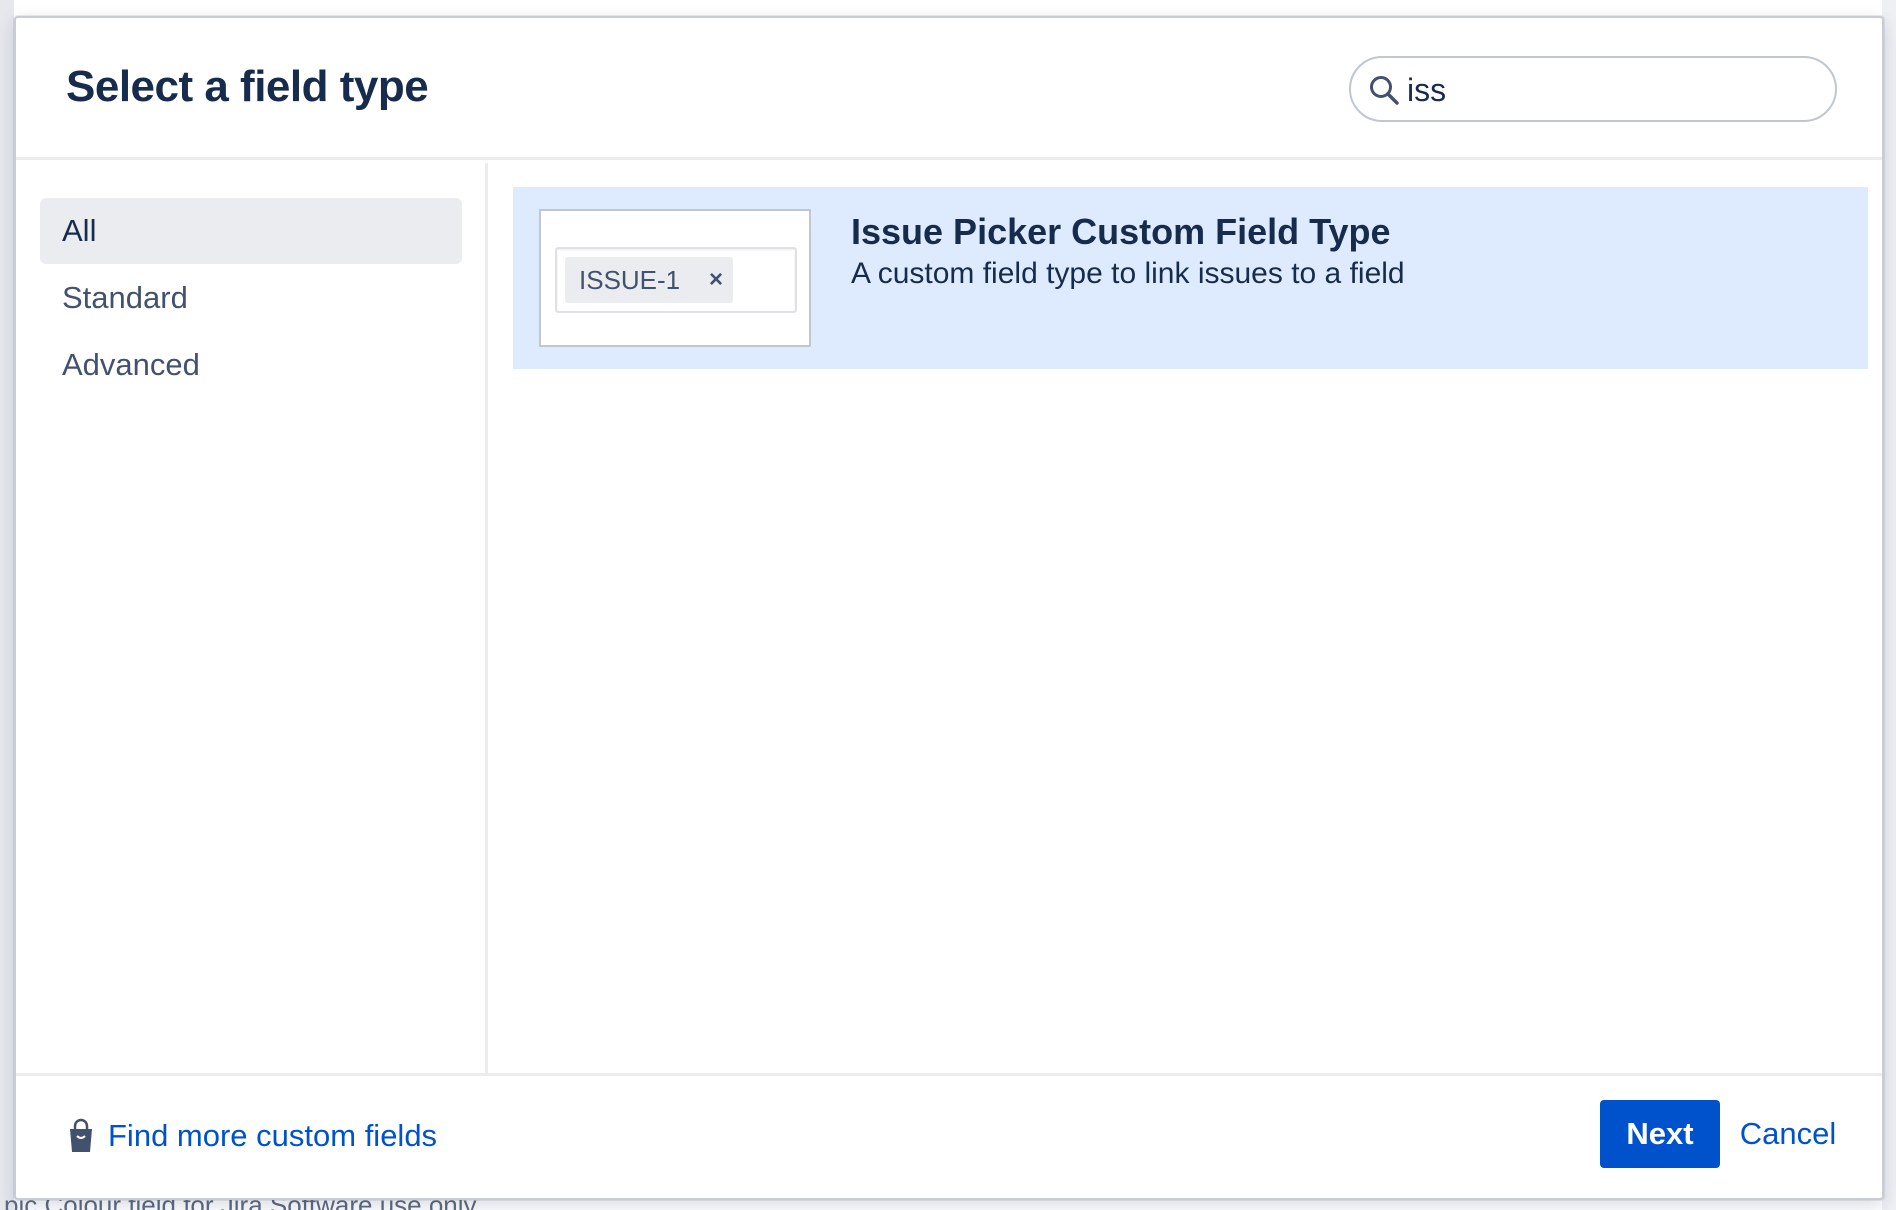 The height and width of the screenshot is (1210, 1896). What do you see at coordinates (273, 1135) in the screenshot?
I see `find-more-label: Find more custom fields` at bounding box center [273, 1135].